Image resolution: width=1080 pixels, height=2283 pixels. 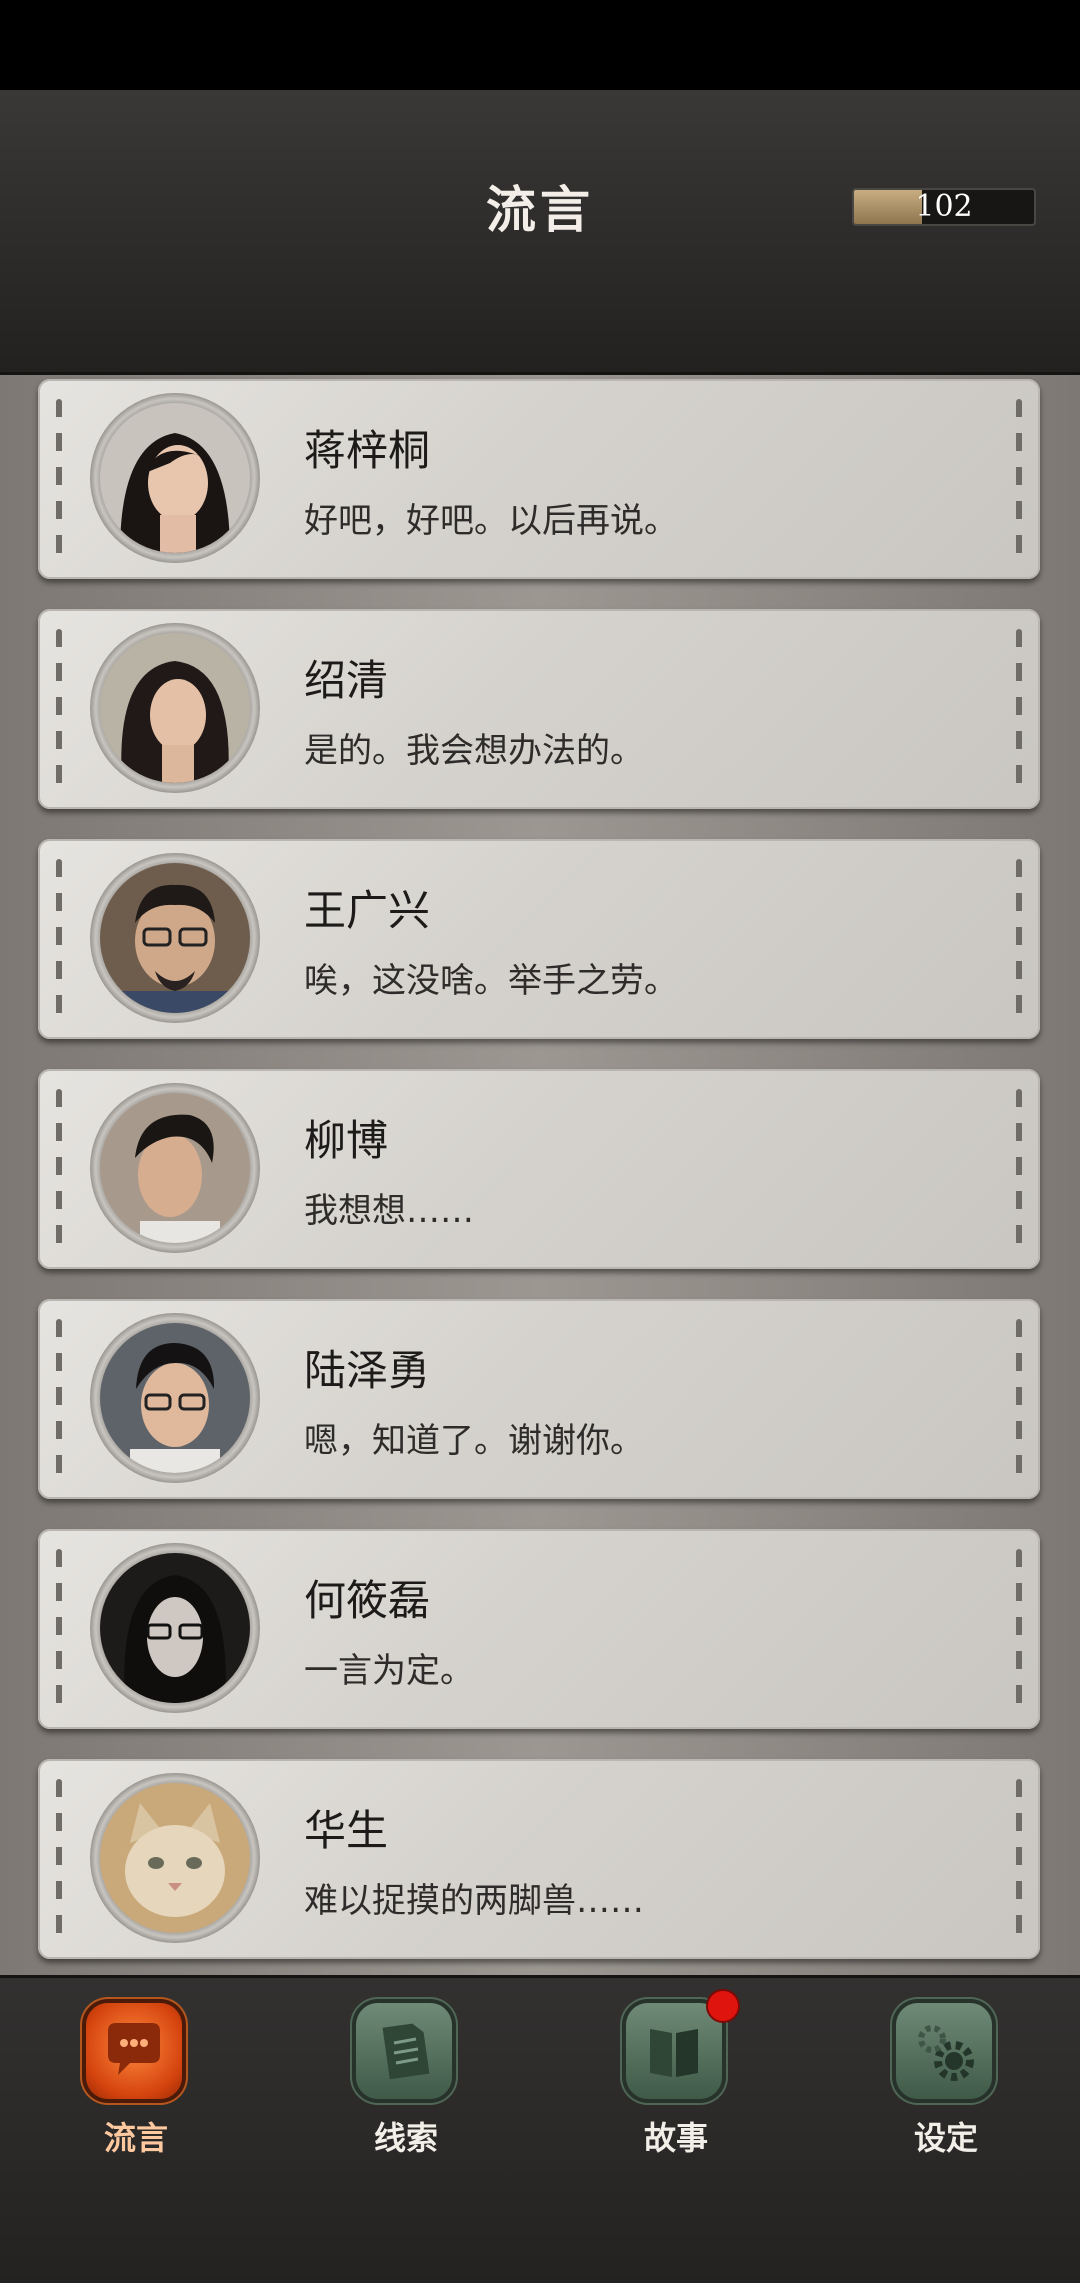 I want to click on cat-avatar-icon, so click(x=175, y=1858).